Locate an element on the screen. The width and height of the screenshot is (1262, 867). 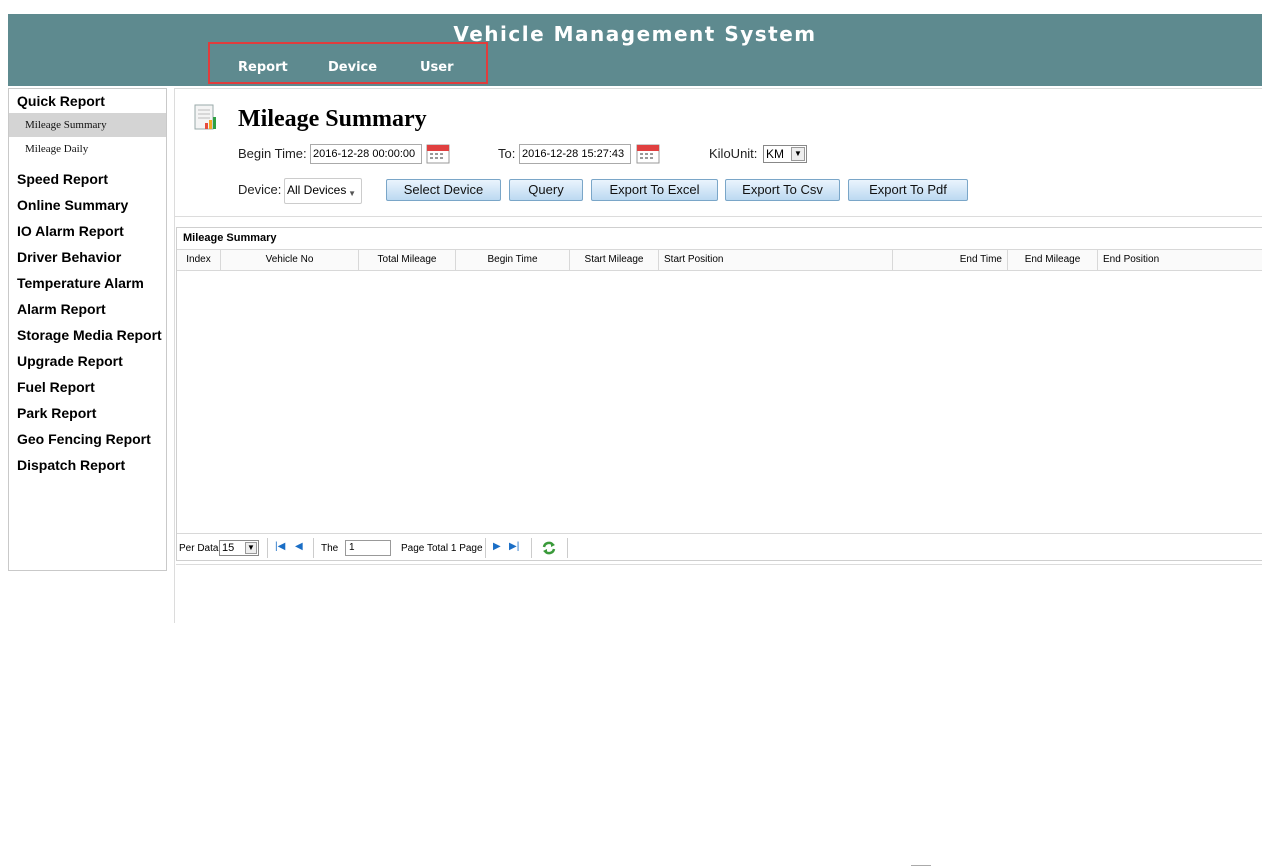
app-title: Vehicle Management System is located at coordinates (635, 34).